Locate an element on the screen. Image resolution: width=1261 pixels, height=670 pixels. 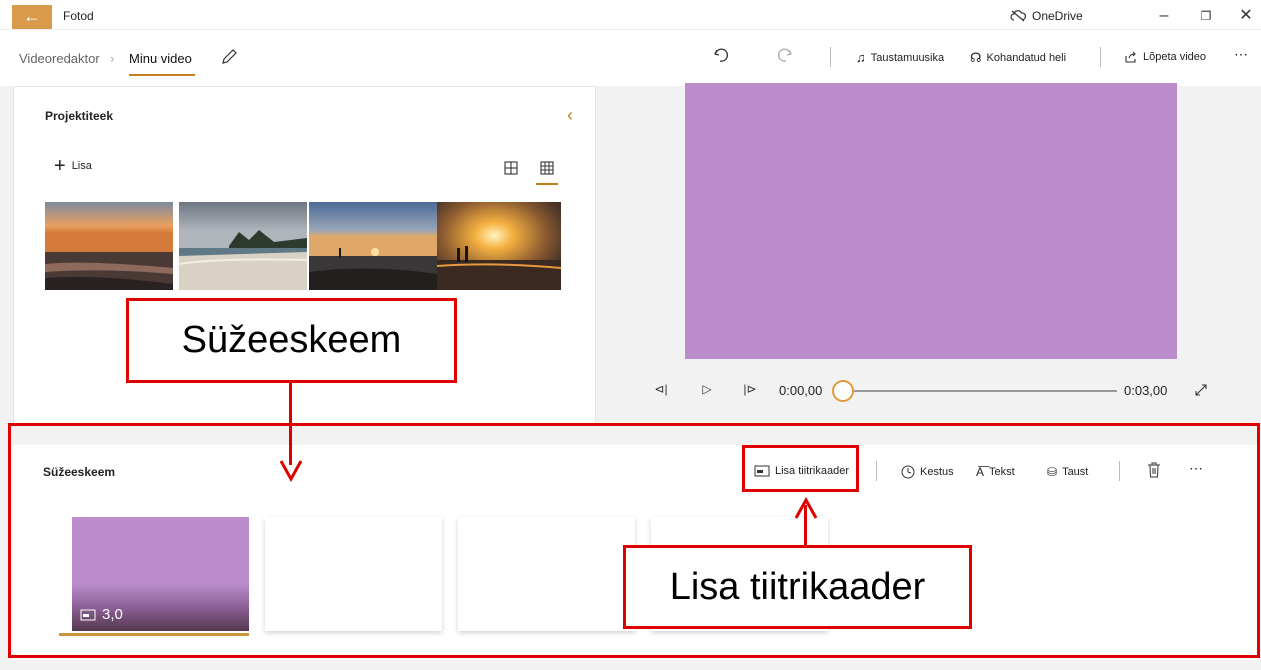
seek-track is located at coordinates (981, 391).